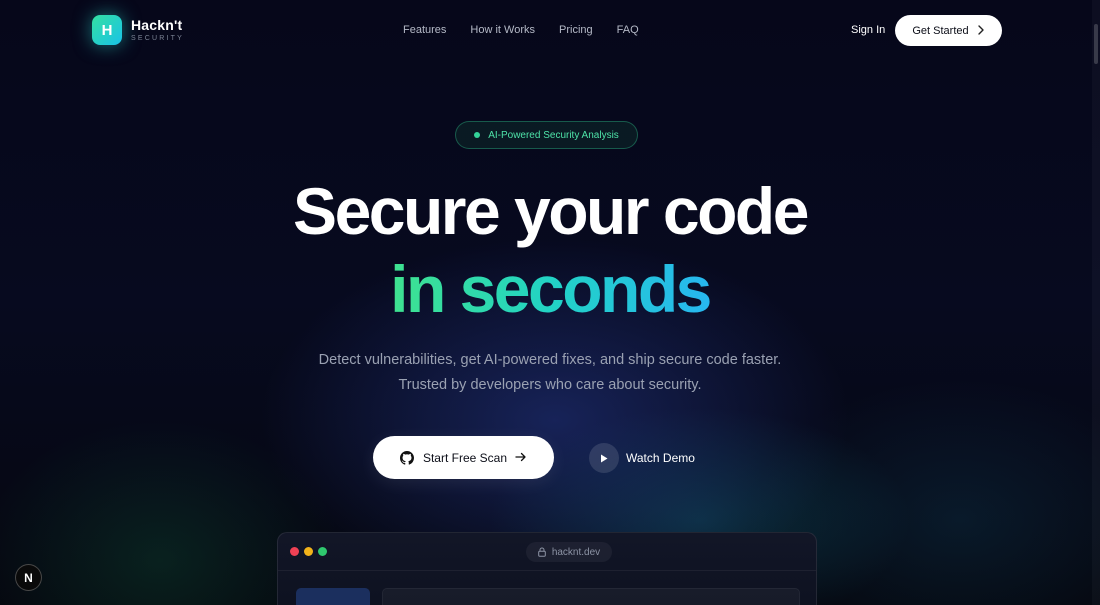  I want to click on status-dot-icon, so click(477, 135).